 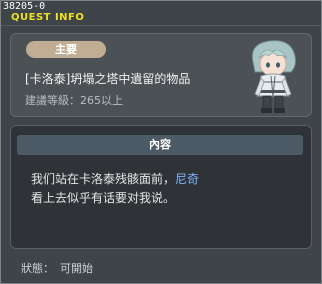 What do you see at coordinates (74, 100) in the screenshot?
I see `required-level: 建議等級：265以上` at bounding box center [74, 100].